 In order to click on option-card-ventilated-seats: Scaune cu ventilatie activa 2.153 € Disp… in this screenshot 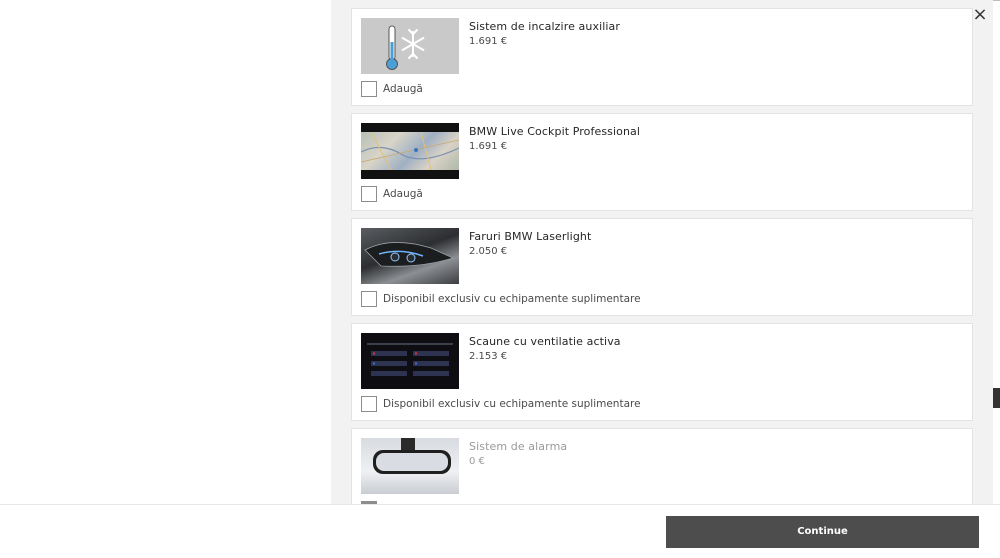, I will do `click(662, 372)`.